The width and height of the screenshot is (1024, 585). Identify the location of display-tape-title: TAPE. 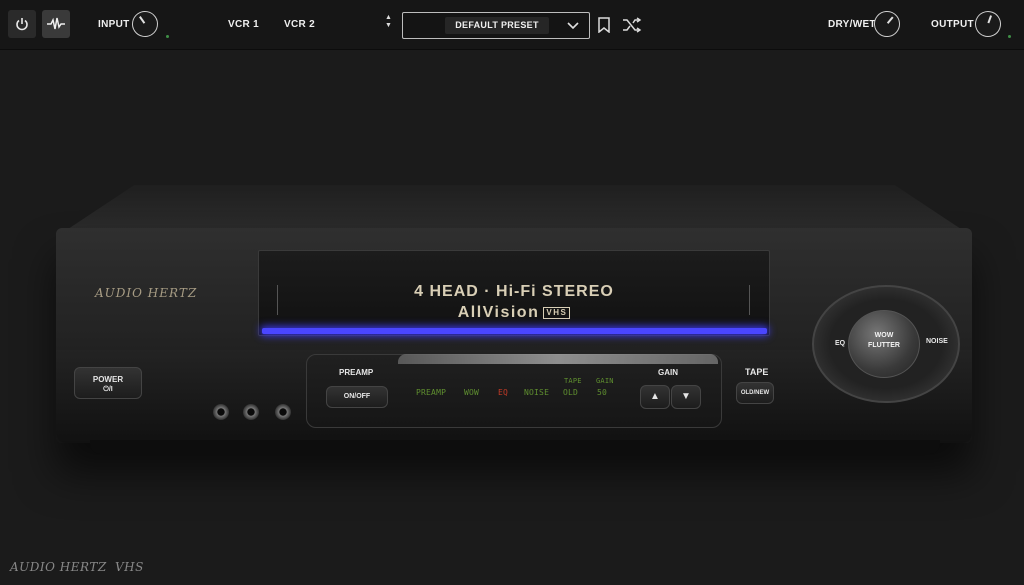
(573, 381).